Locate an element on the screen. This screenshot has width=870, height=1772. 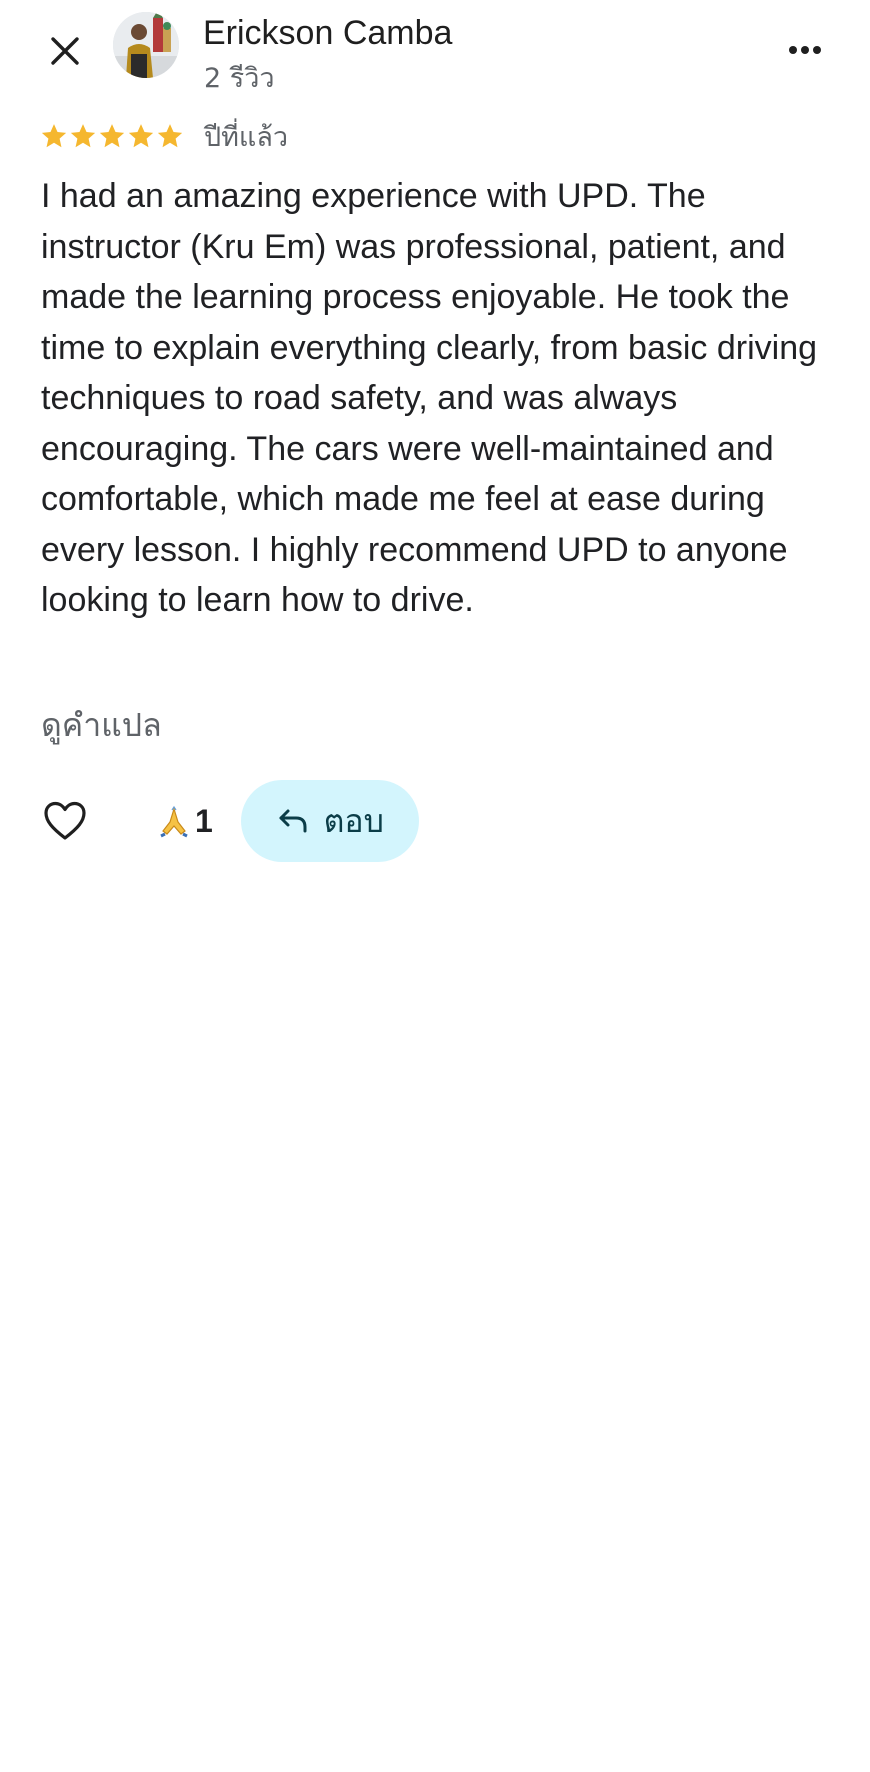
see-translation-link: ดูคำแปล is located at coordinates (101, 725).